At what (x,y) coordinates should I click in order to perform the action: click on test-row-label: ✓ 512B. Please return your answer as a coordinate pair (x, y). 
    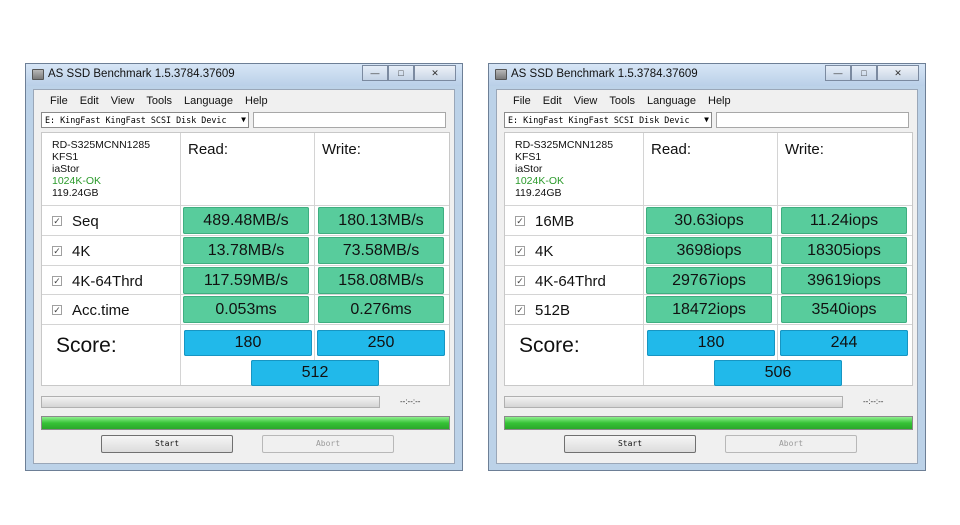
    Looking at the image, I should click on (542, 310).